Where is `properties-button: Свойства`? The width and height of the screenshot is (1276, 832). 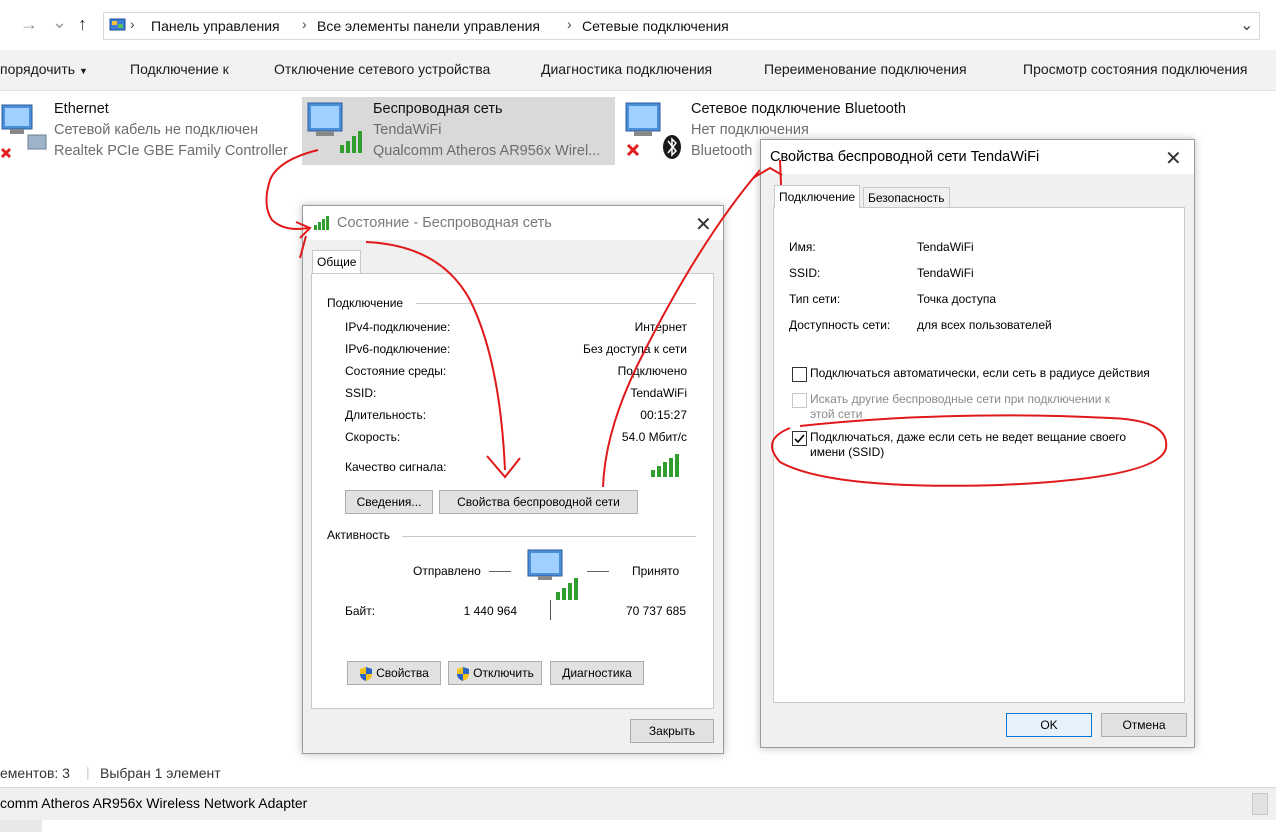
properties-button: Свойства is located at coordinates (394, 673).